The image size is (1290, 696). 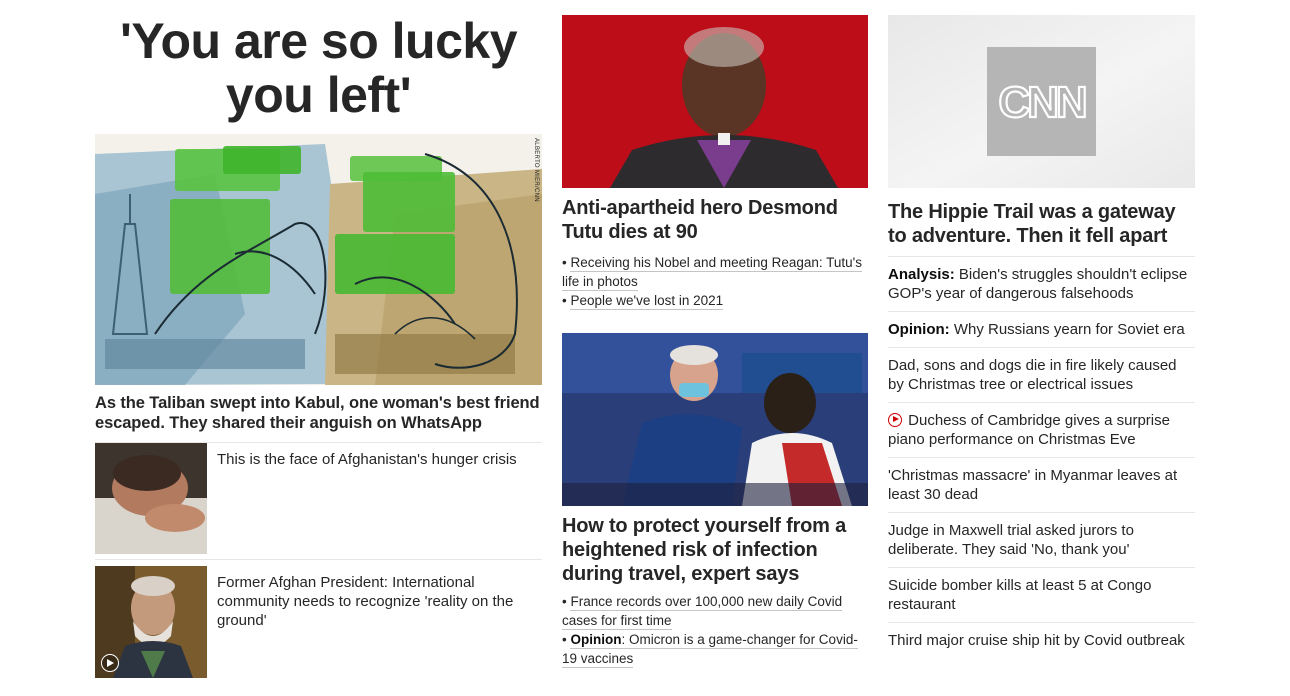 I want to click on play-video-icon, so click(x=110, y=663).